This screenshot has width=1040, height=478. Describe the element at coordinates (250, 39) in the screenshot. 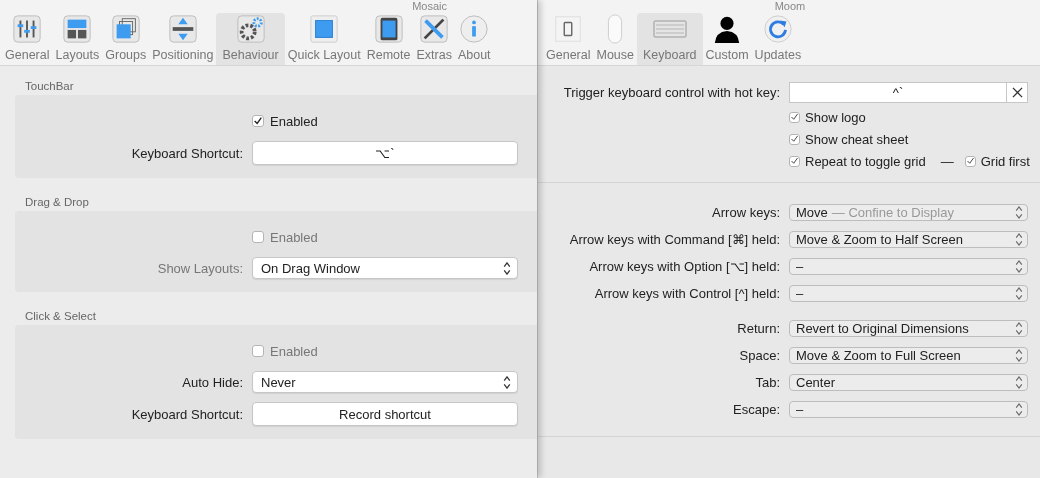

I see `toolbar-tab: Behaviour` at that location.